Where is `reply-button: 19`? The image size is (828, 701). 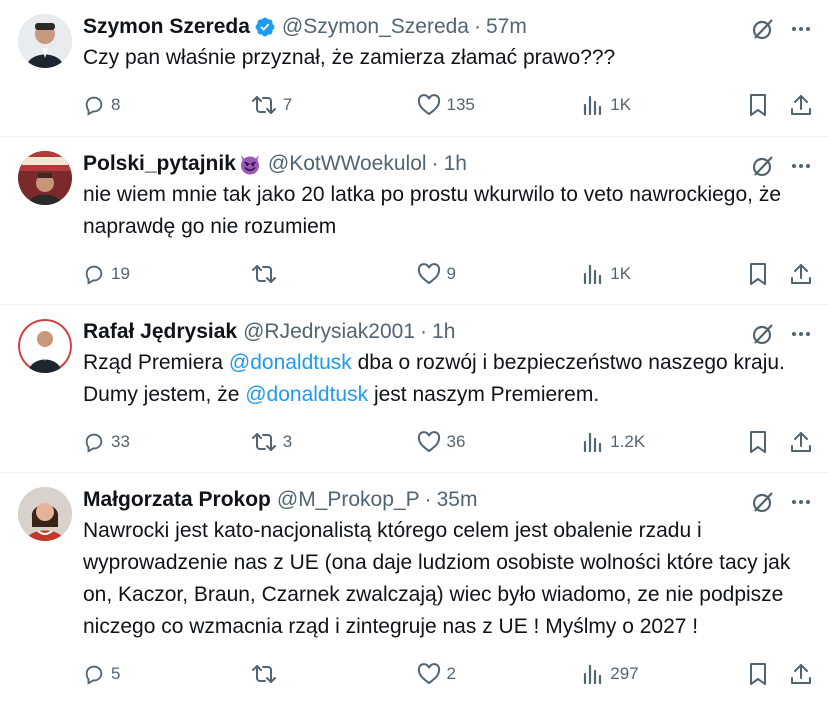
reply-button: 19 is located at coordinates (167, 274).